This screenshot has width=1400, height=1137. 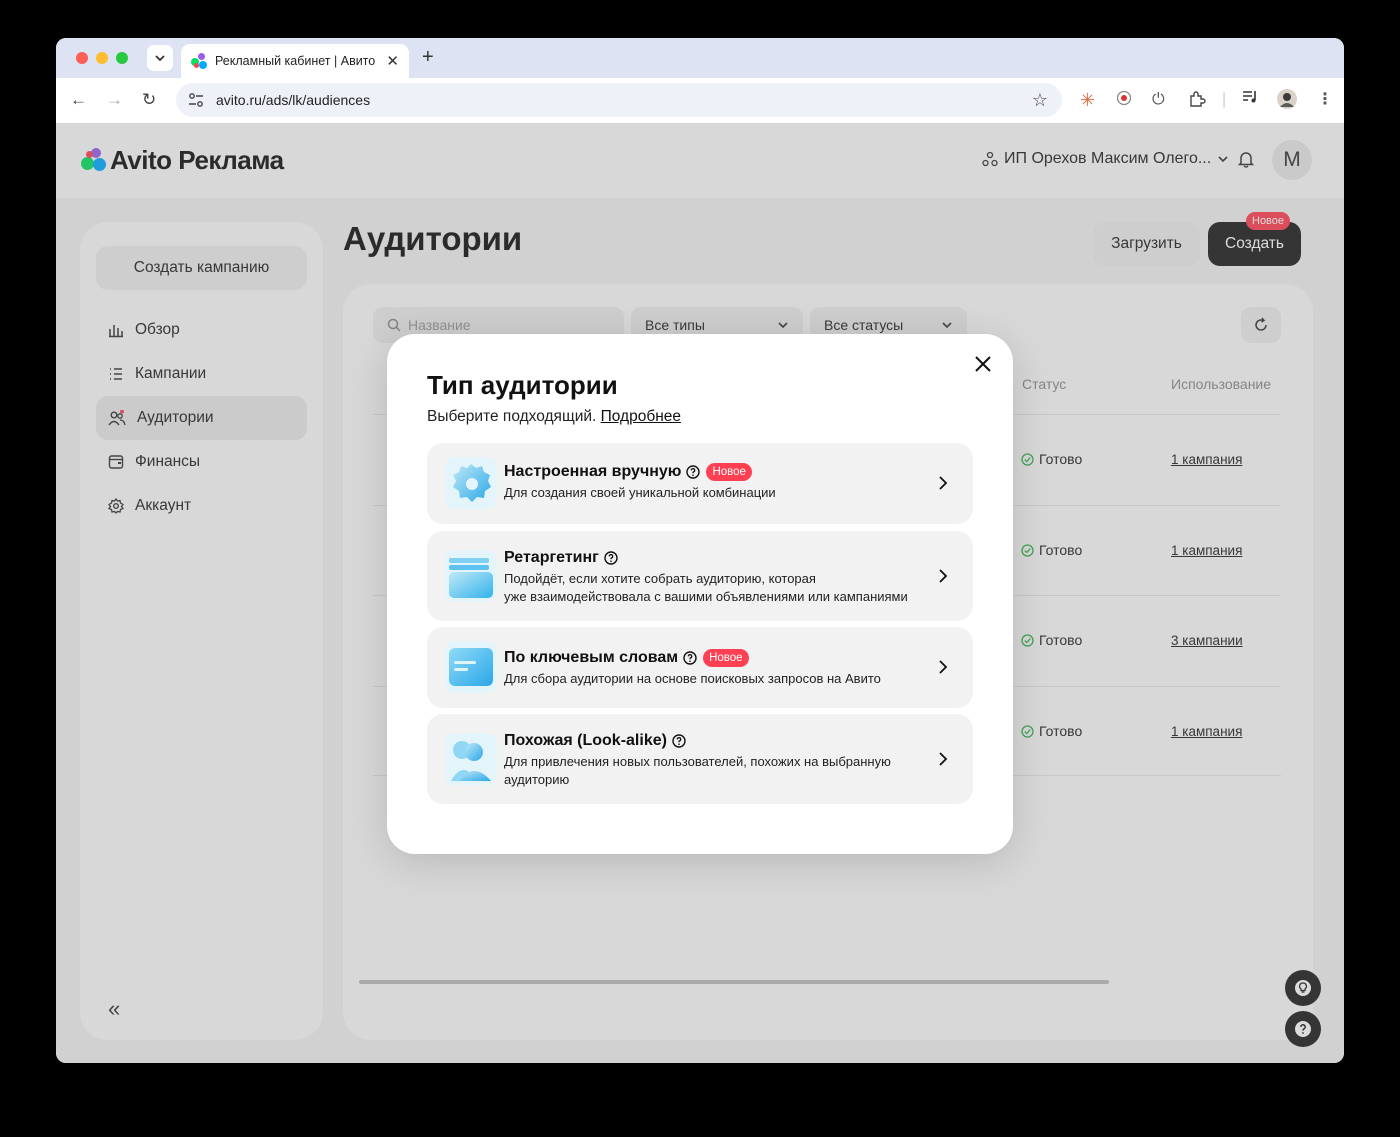 What do you see at coordinates (196, 100) in the screenshot?
I see `site-settings-icon` at bounding box center [196, 100].